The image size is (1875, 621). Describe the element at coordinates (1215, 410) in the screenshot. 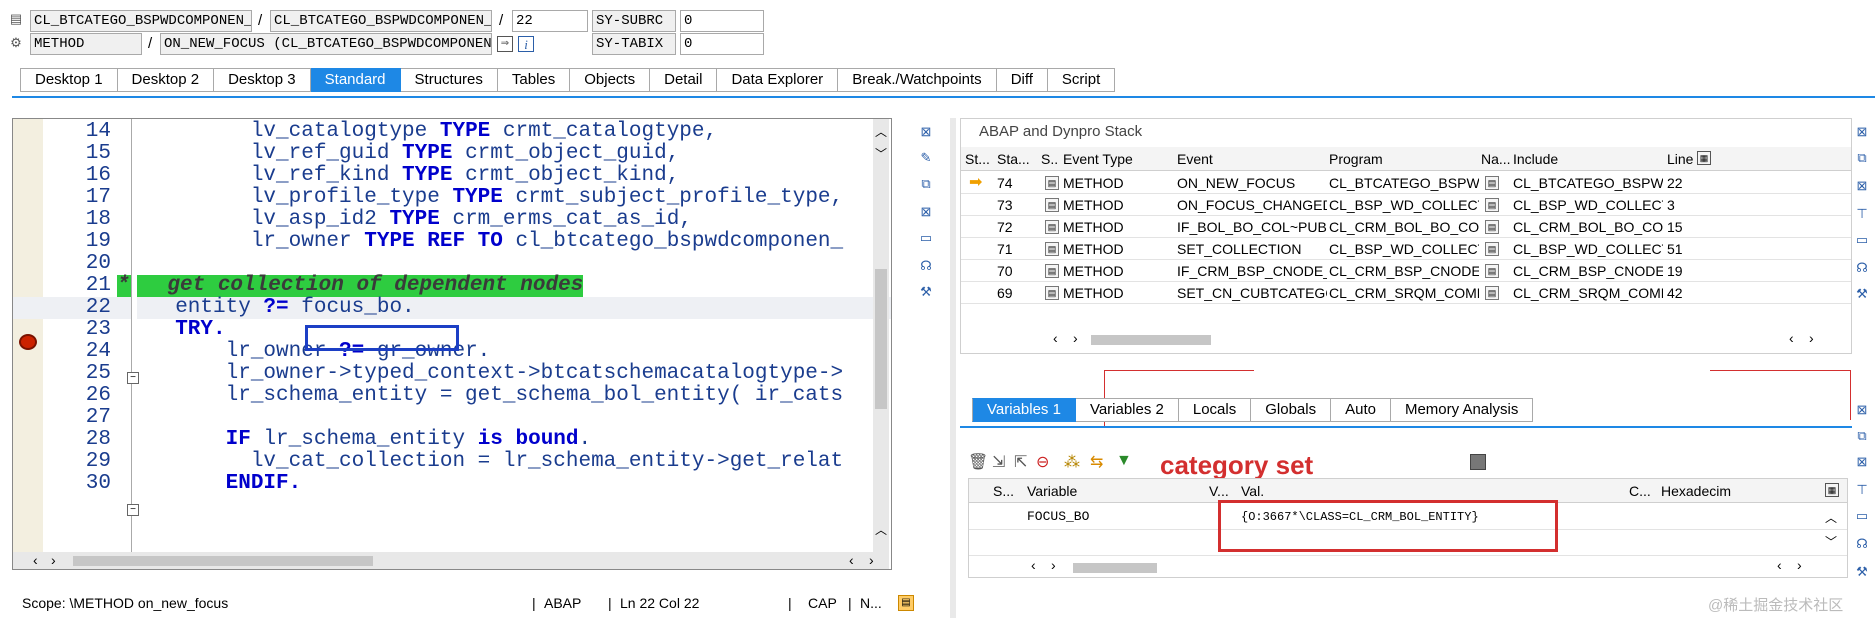

I see `vars-tab-locals: Locals` at that location.